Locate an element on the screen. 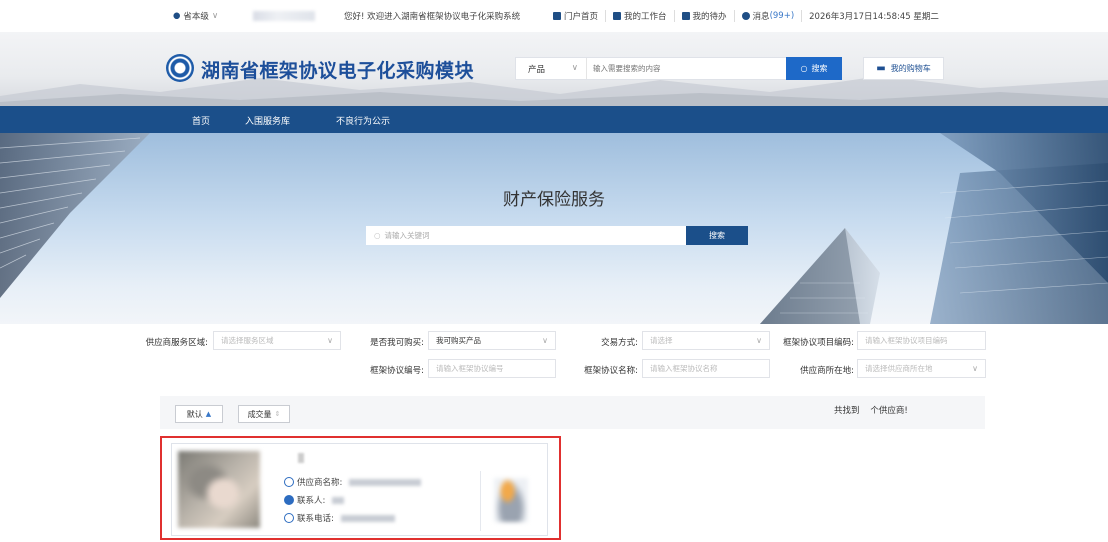 This screenshot has width=1108, height=542. welcome-text: 您好! 欢迎进入湖南省框架协议电子化采购系统 is located at coordinates (432, 17).